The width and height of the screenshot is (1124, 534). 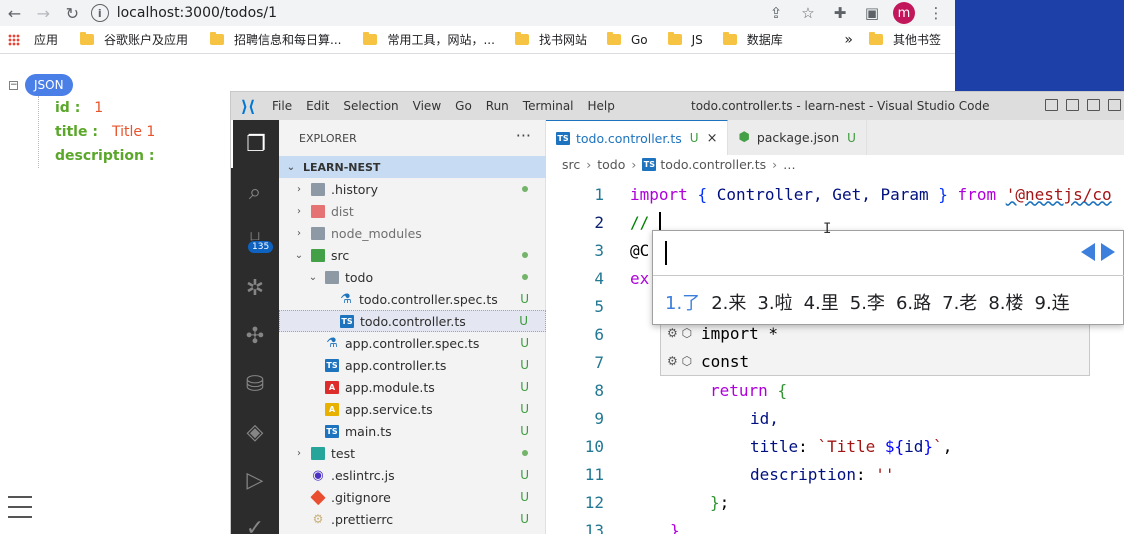 What do you see at coordinates (332, 431) in the screenshot?
I see `ts-file-icon: TS` at bounding box center [332, 431].